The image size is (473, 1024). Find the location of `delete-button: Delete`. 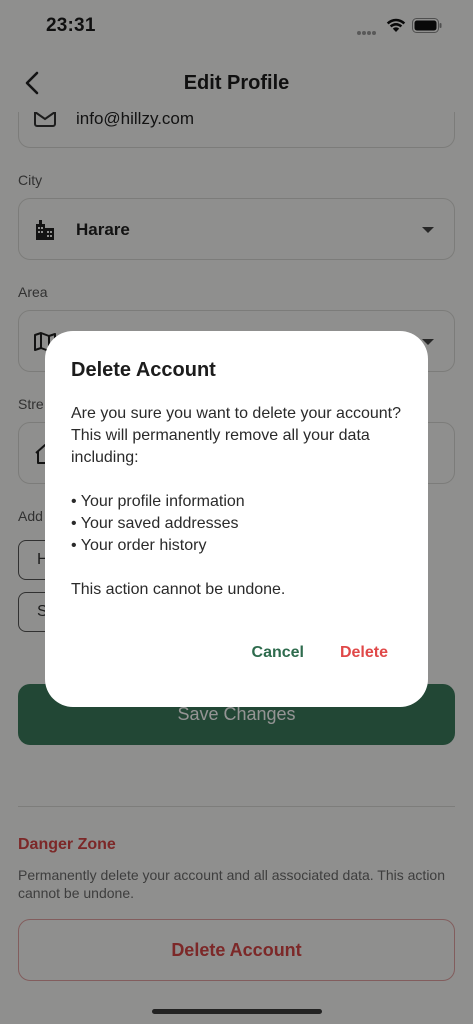

delete-button: Delete is located at coordinates (364, 653).